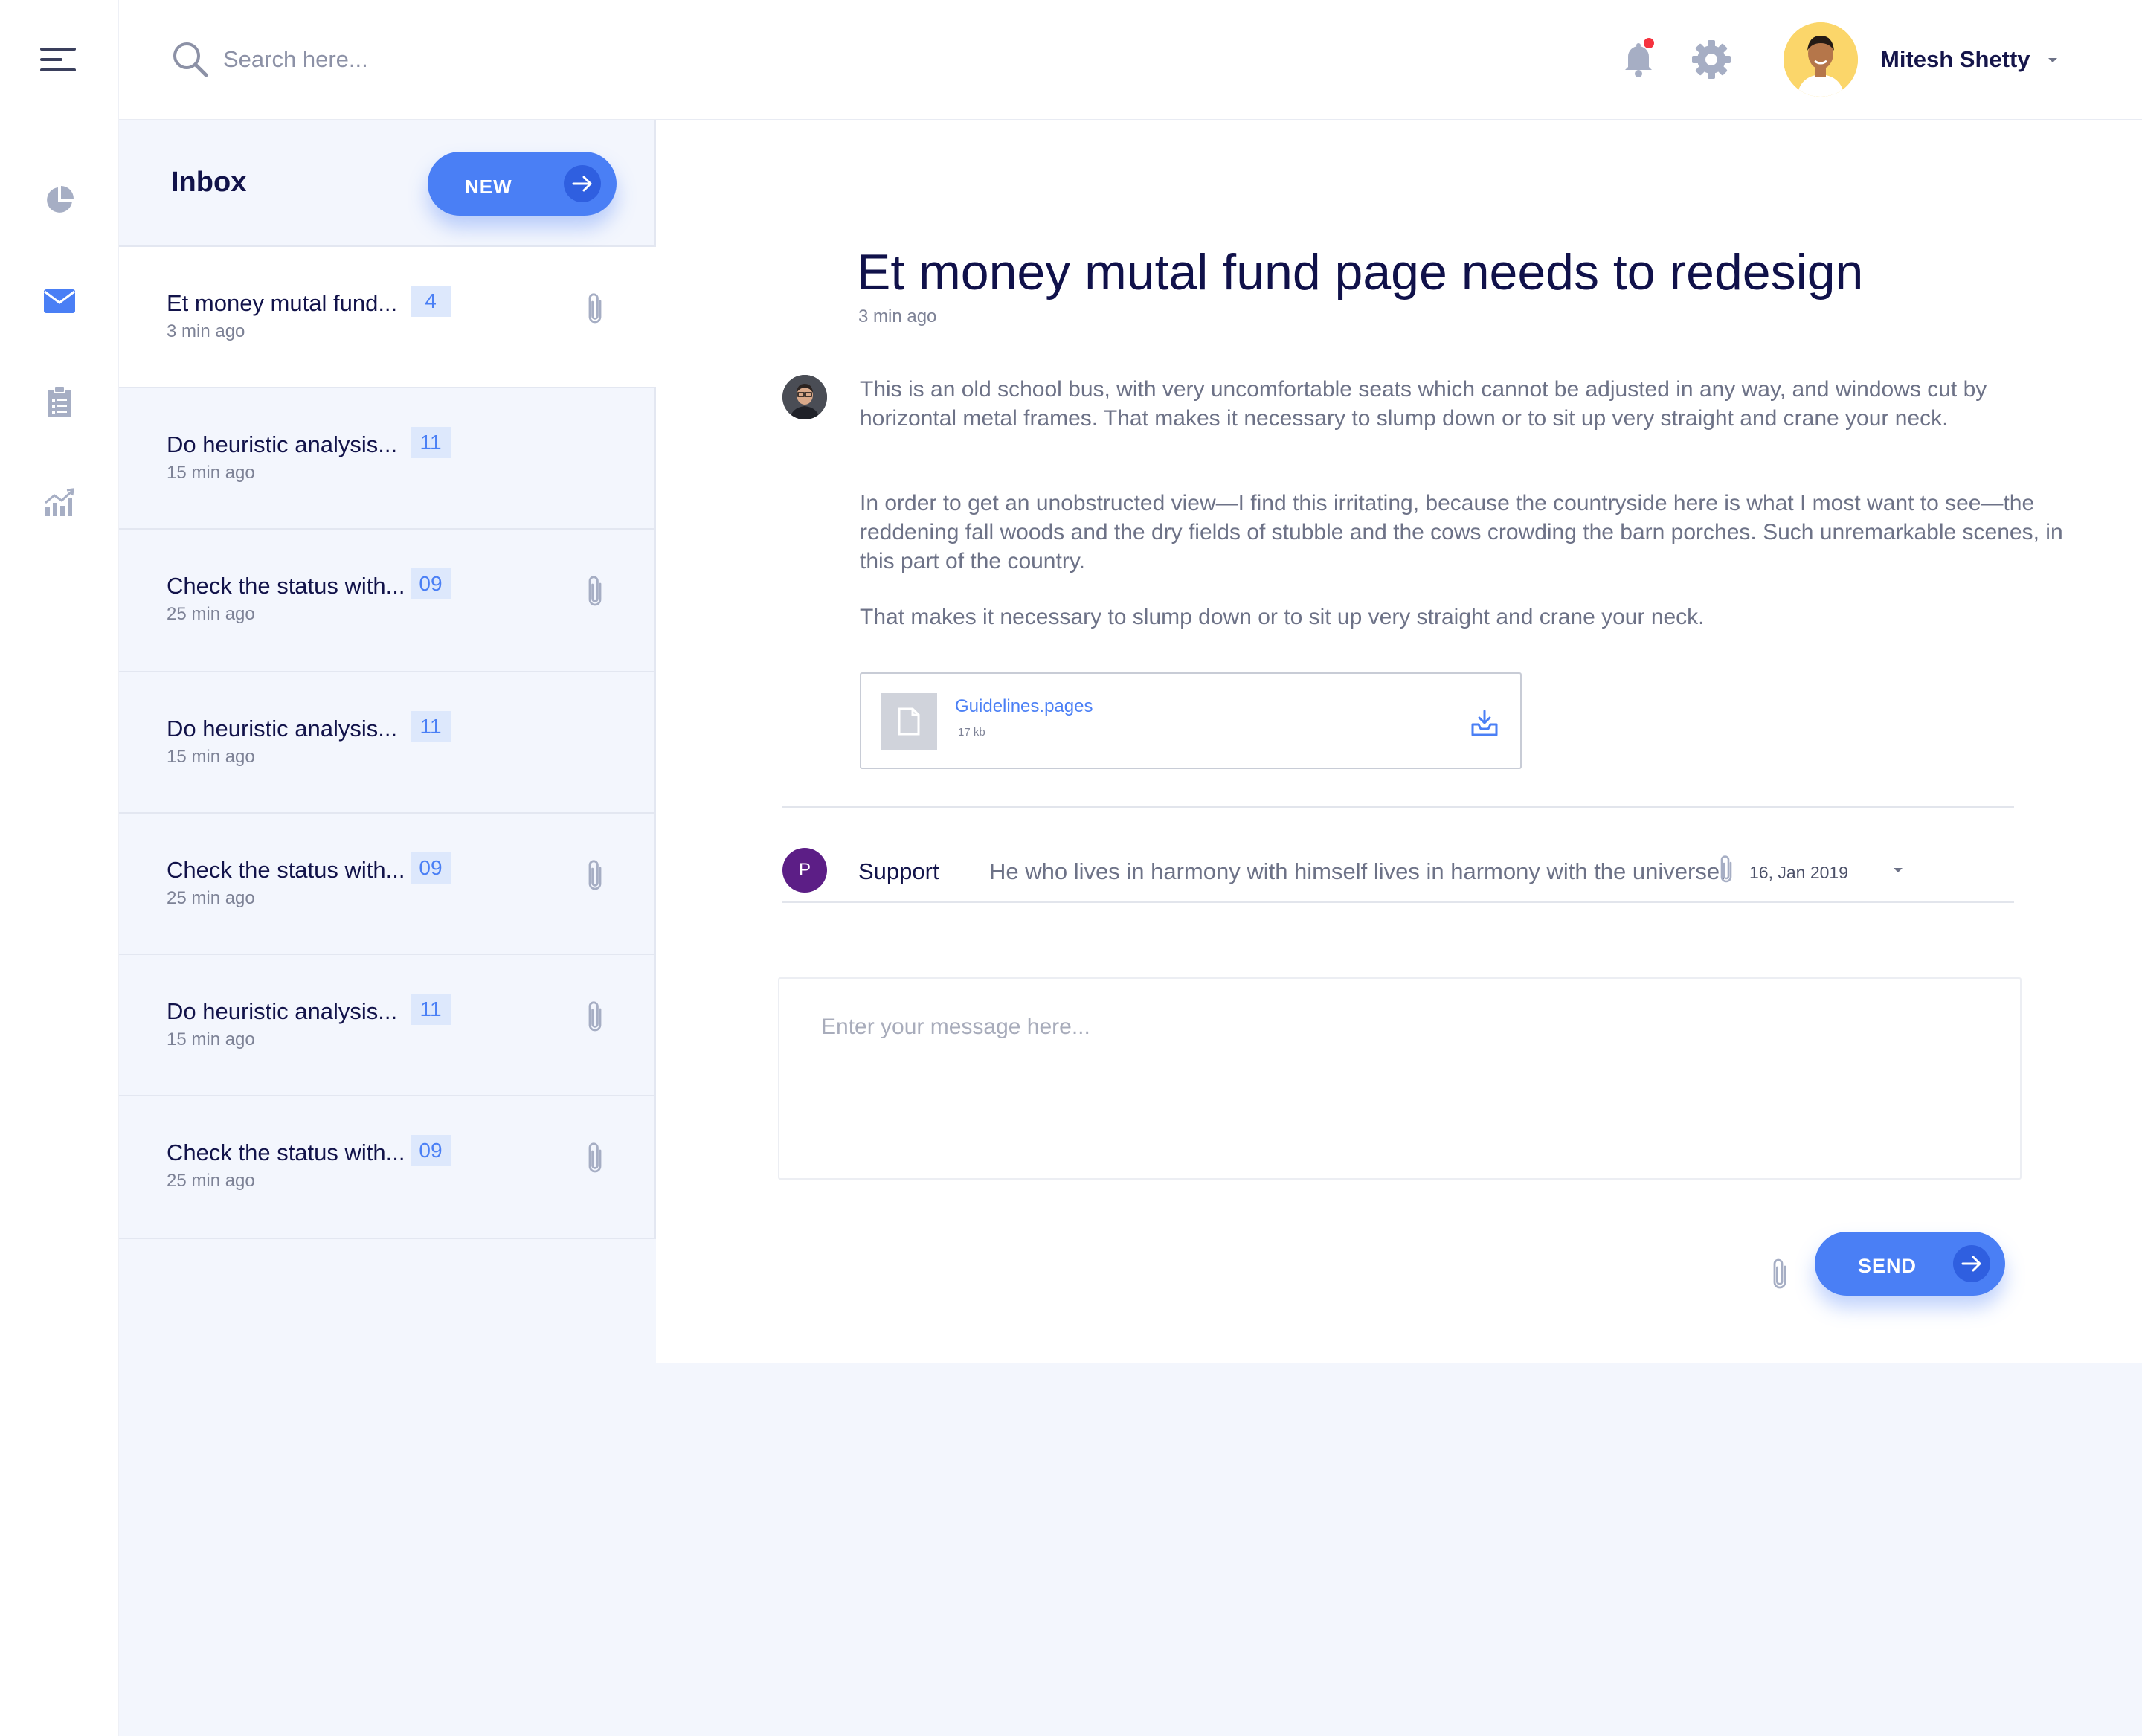  I want to click on bell-icon, so click(1639, 58).